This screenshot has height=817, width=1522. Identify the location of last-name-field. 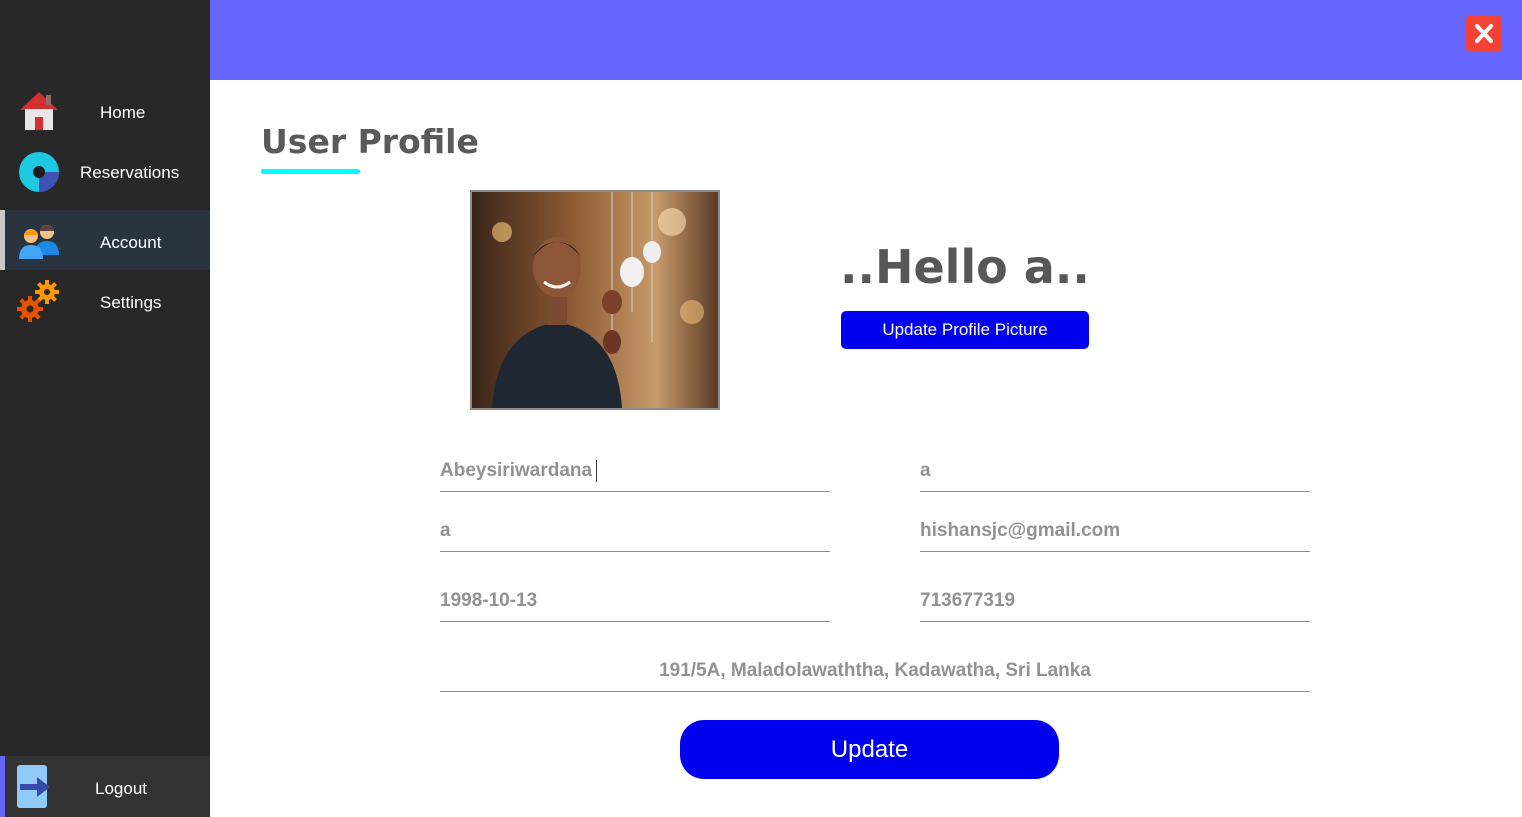
(635, 472).